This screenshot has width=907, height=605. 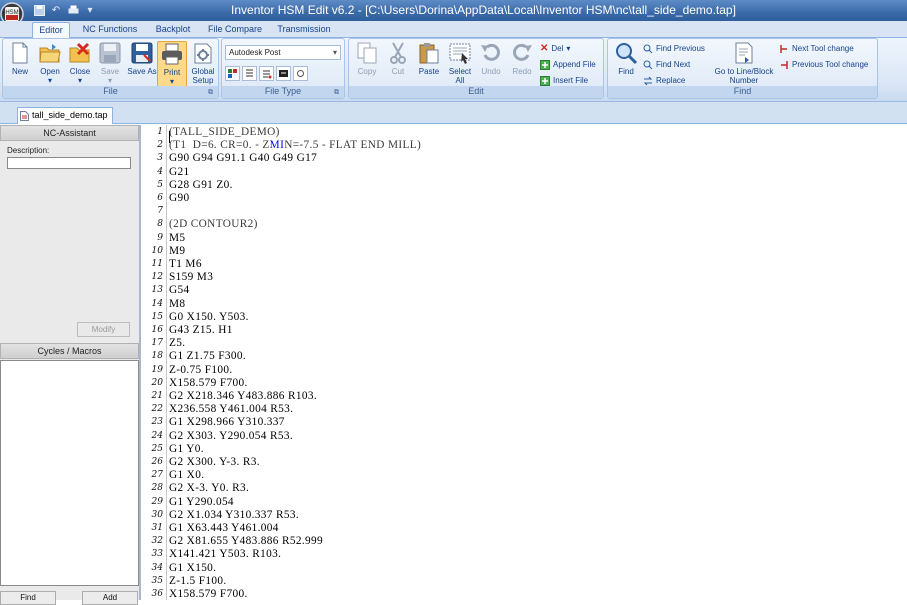 I want to click on previous-tool-icon, so click(x=784, y=64).